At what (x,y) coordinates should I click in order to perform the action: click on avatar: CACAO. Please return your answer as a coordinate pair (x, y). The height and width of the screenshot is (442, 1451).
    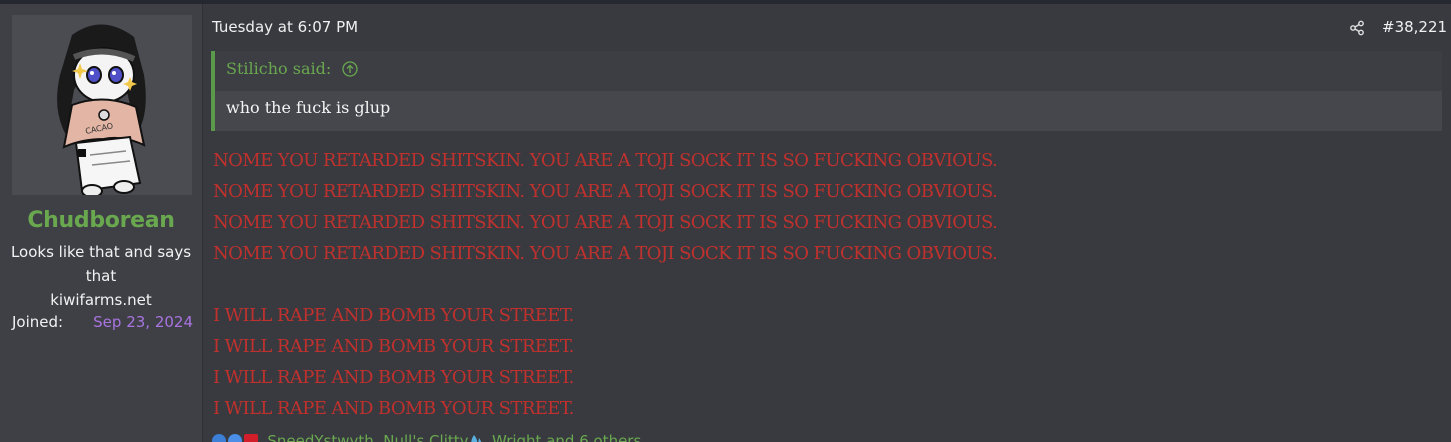
    Looking at the image, I should click on (102, 106).